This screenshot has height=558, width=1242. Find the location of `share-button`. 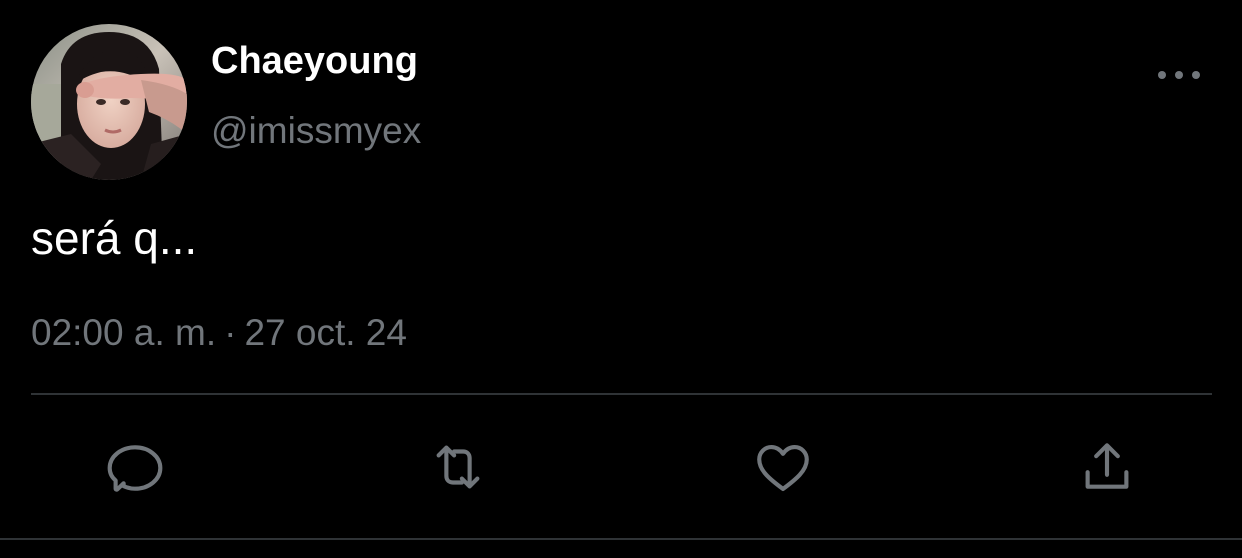

share-button is located at coordinates (1107, 467).